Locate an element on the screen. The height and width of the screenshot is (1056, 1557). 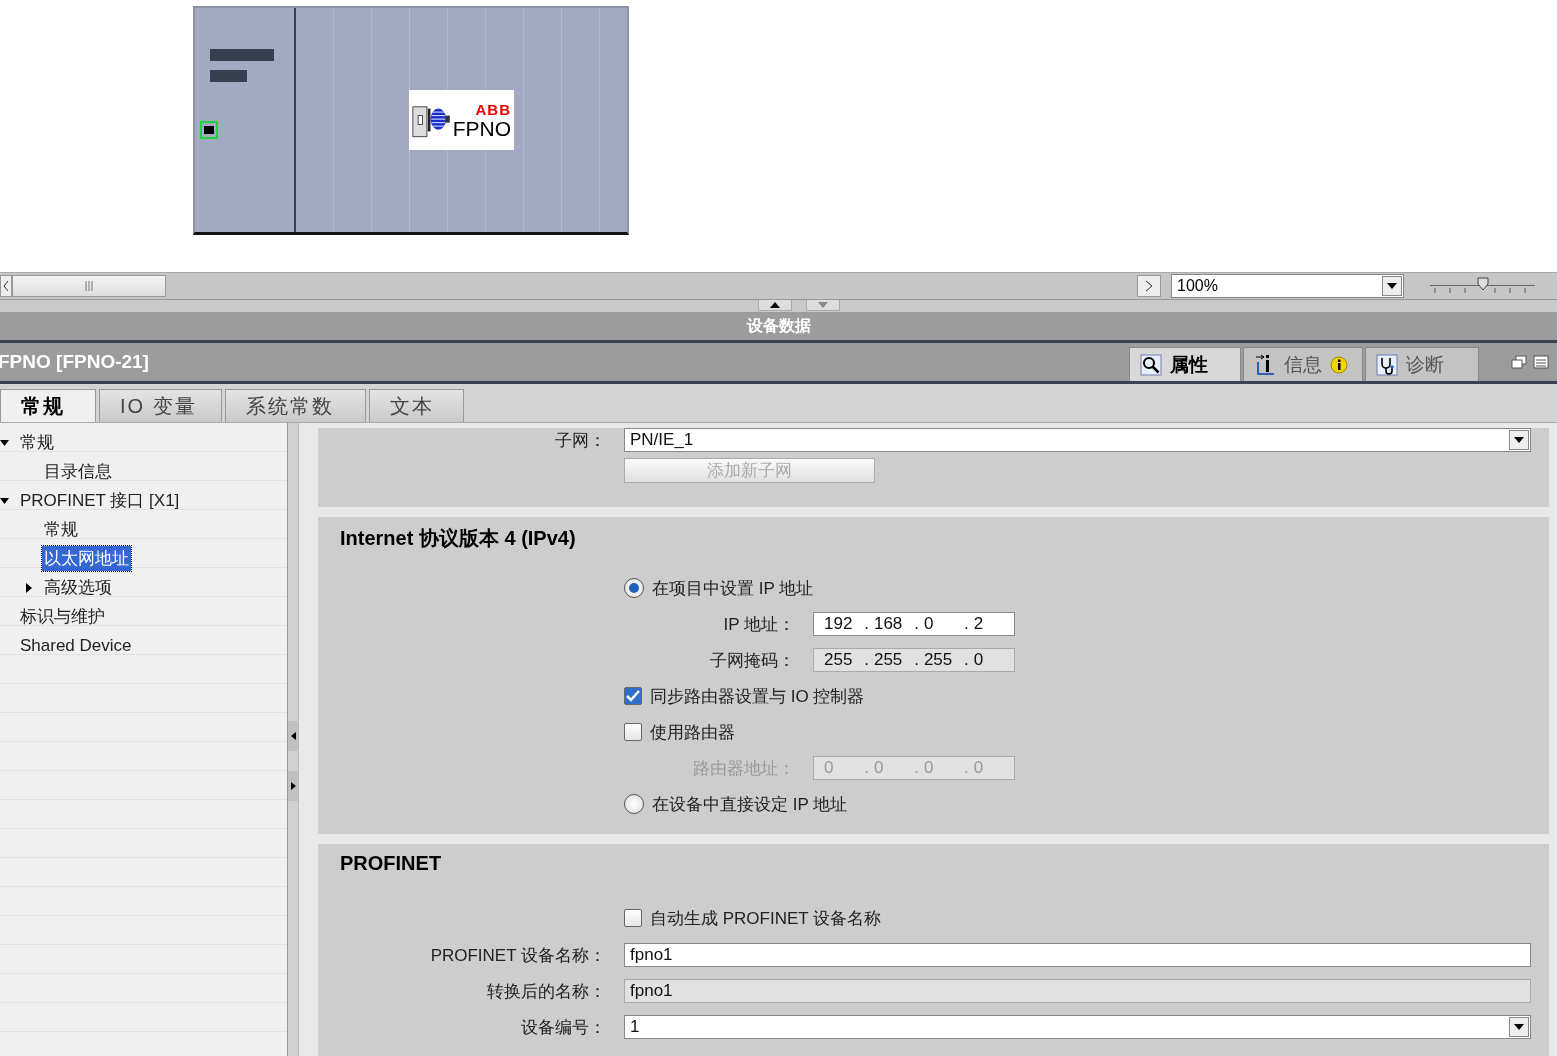
search-icon is located at coordinates (1151, 364).